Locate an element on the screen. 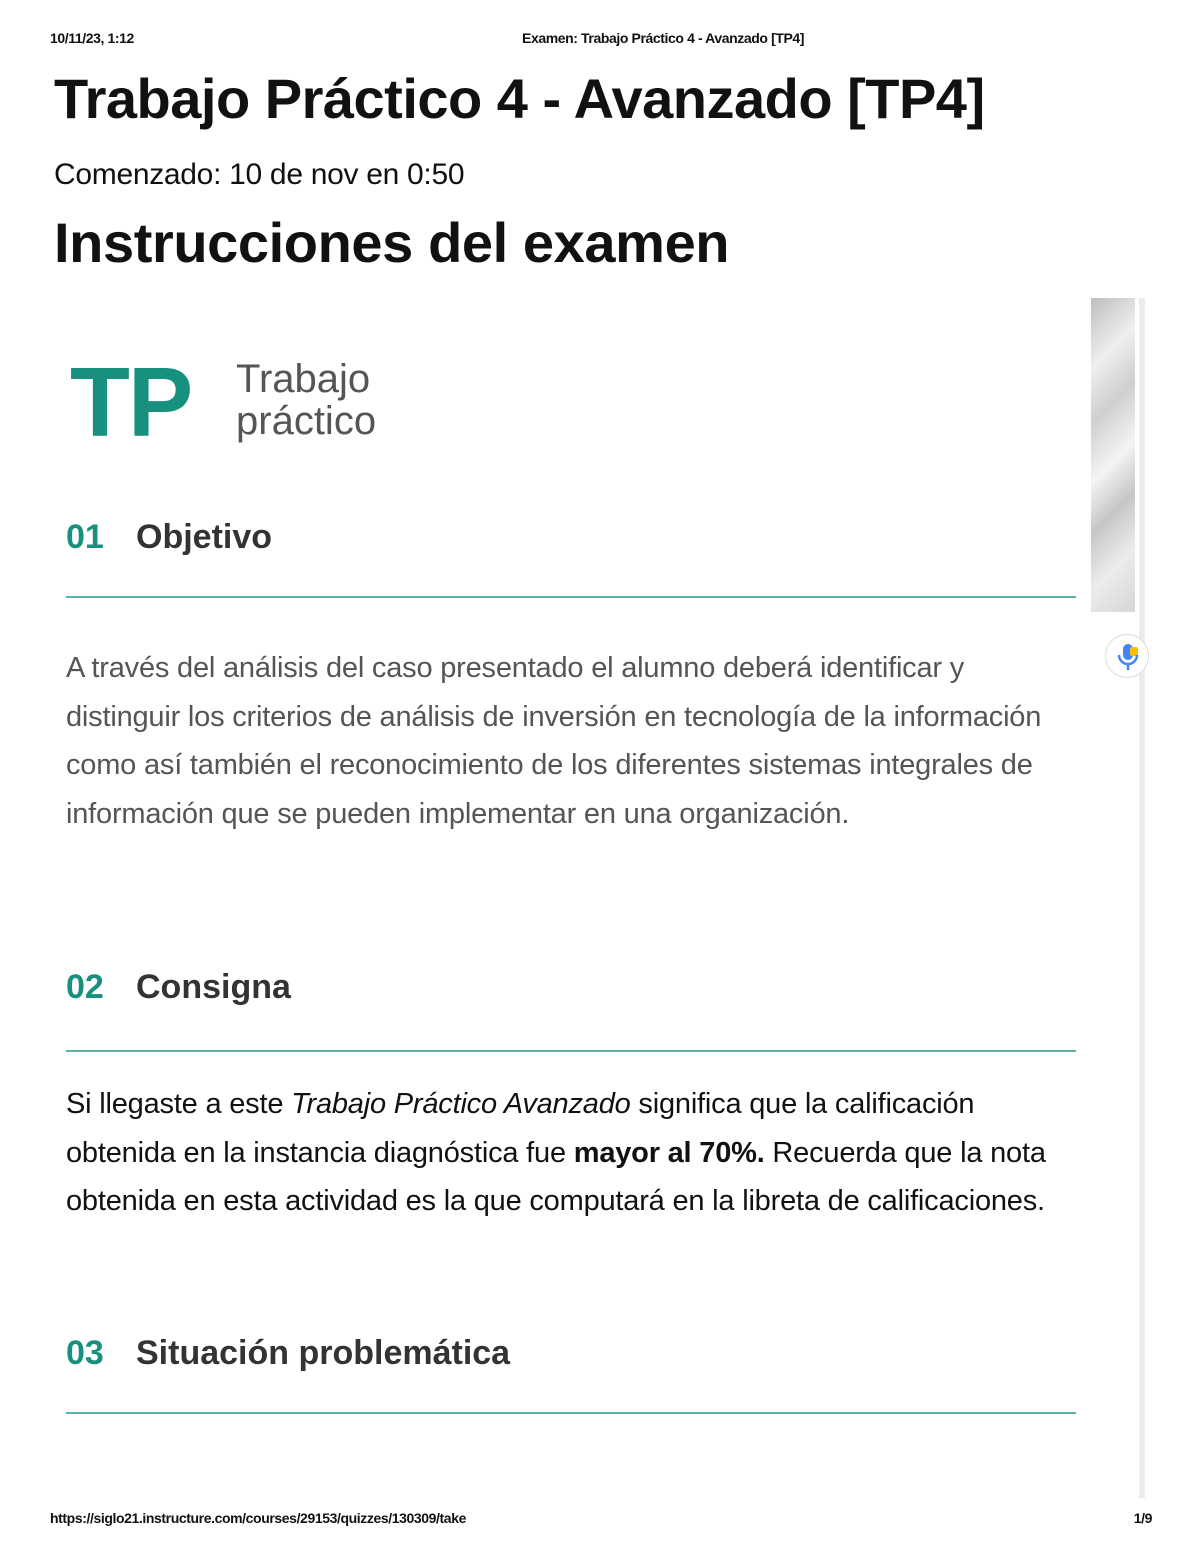  section-number: 03 is located at coordinates (85, 1353).